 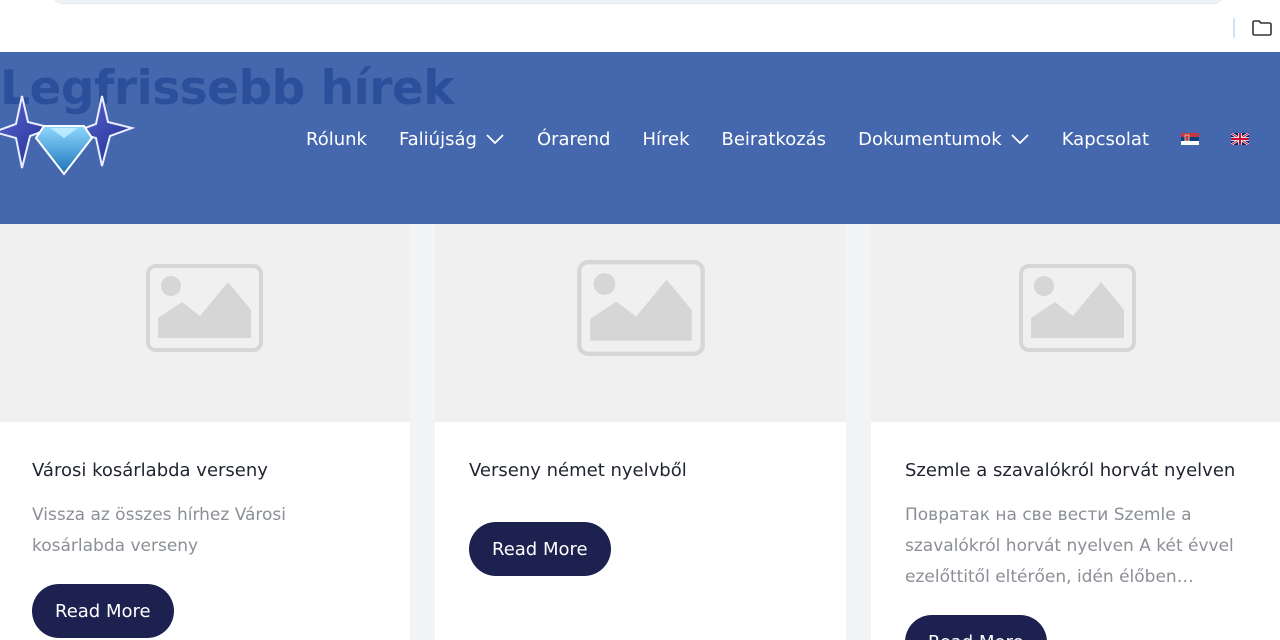 I want to click on nav-item-rolunk: Rólunk, so click(x=336, y=139).